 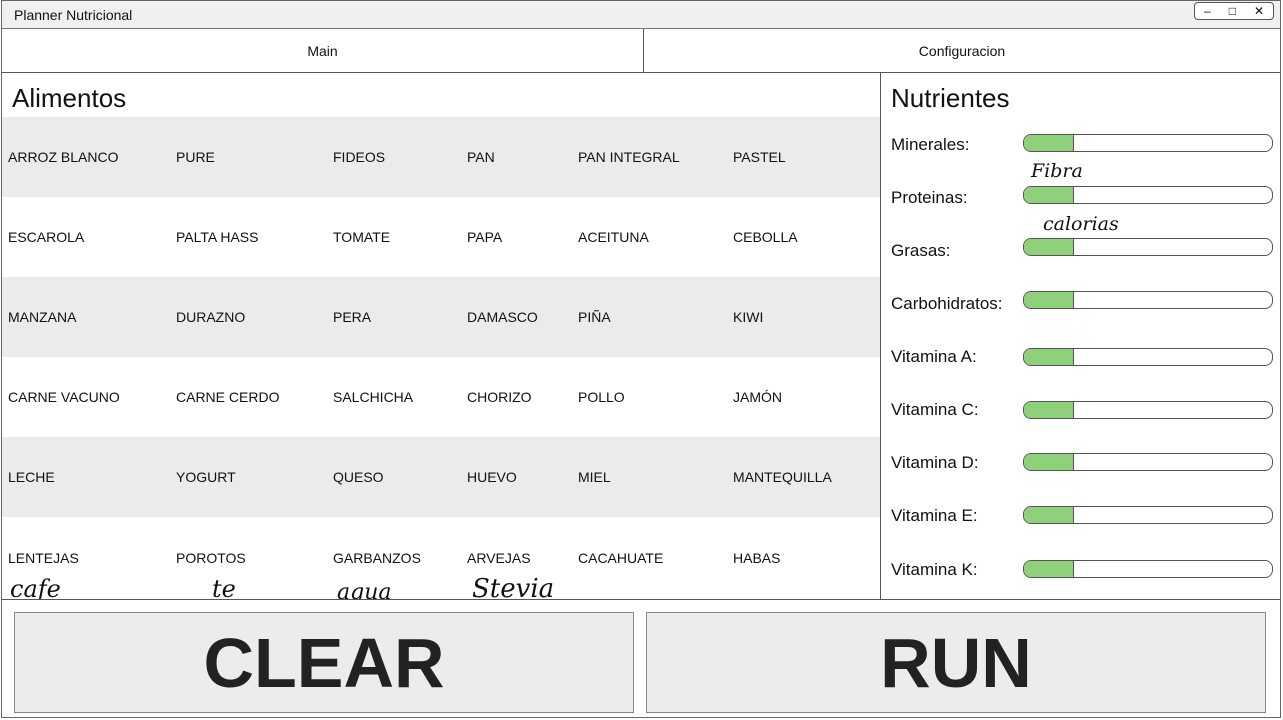 What do you see at coordinates (481, 157) in the screenshot?
I see `food-item: PAN` at bounding box center [481, 157].